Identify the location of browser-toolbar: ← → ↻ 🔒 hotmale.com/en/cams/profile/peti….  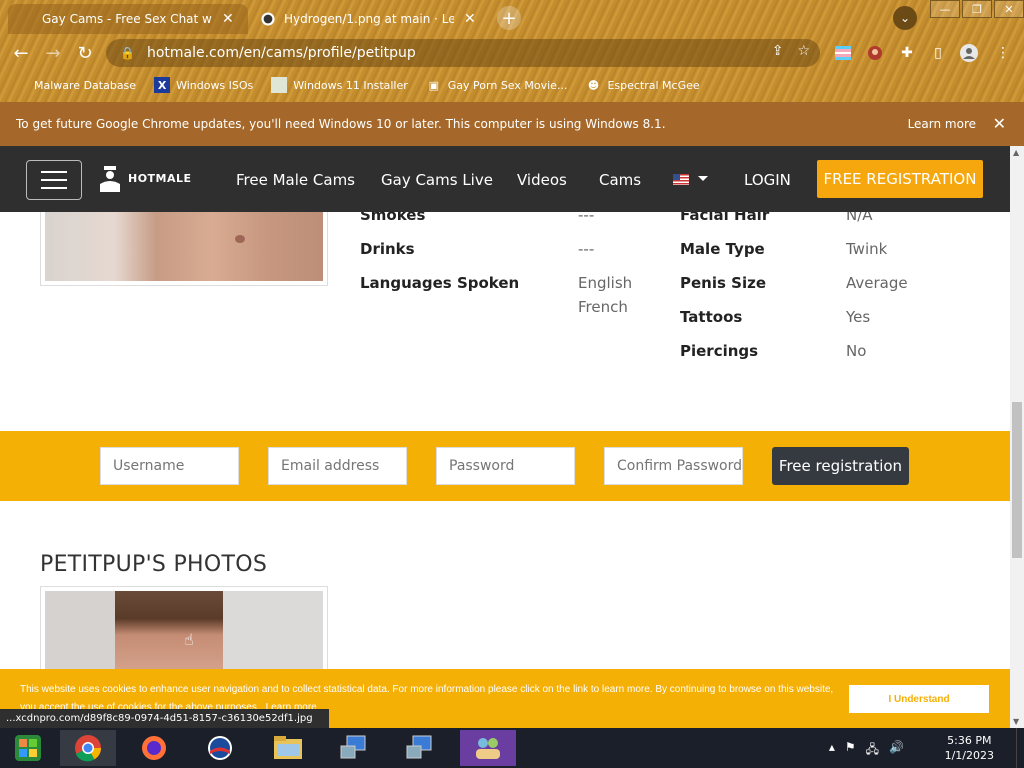
(512, 53).